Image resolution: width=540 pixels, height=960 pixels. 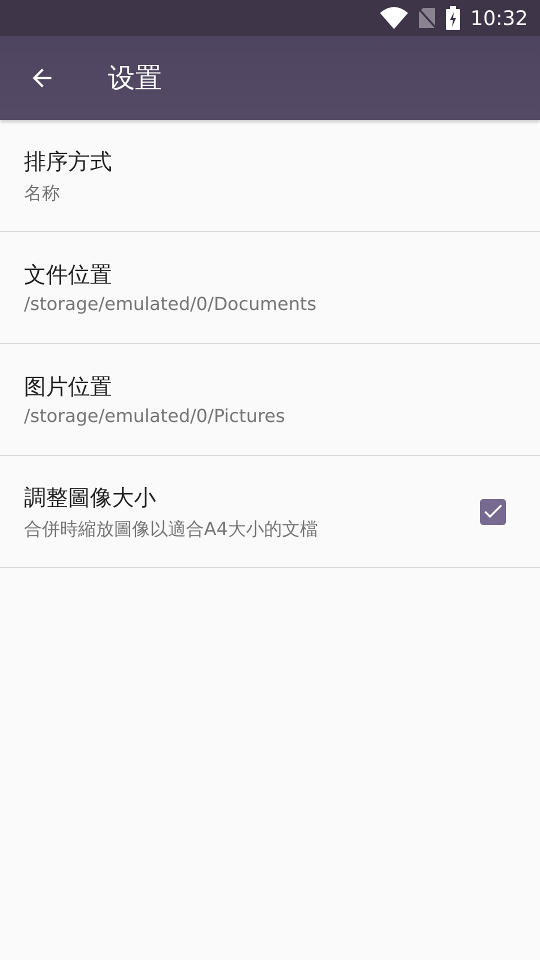 I want to click on setting-title: 文件位置, so click(x=68, y=276).